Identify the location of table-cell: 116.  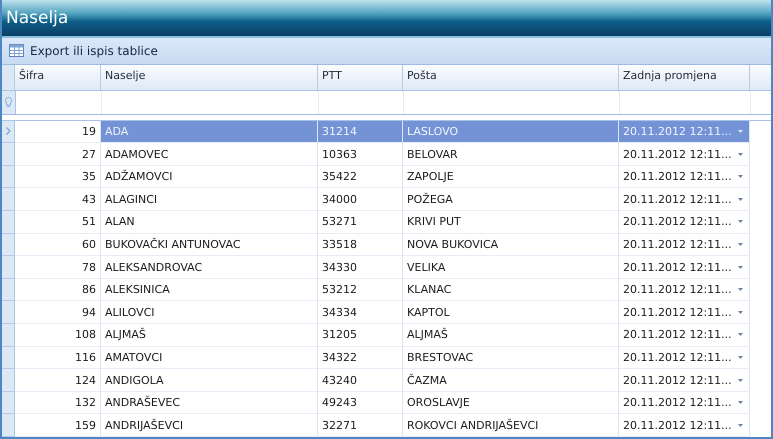
(58, 358).